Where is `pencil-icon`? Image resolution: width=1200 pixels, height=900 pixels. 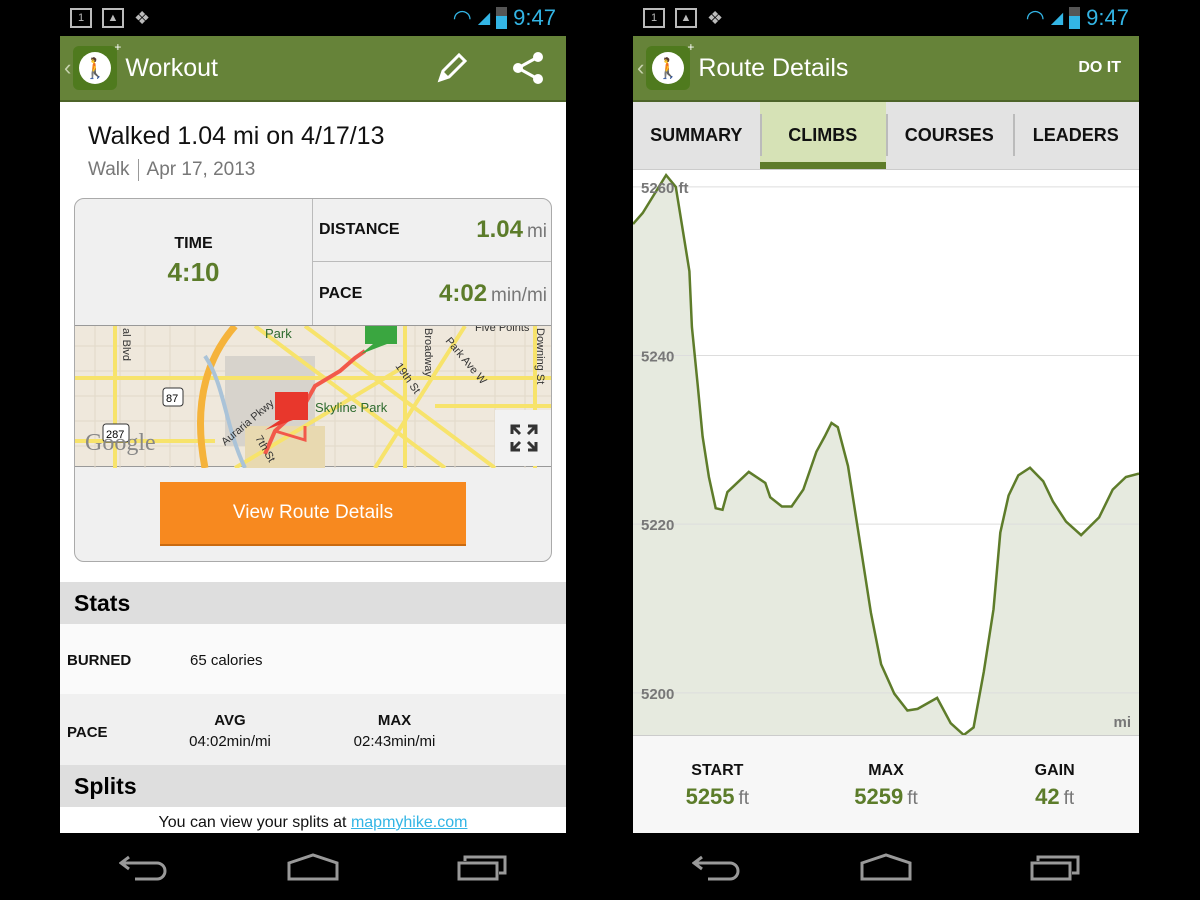 pencil-icon is located at coordinates (452, 67).